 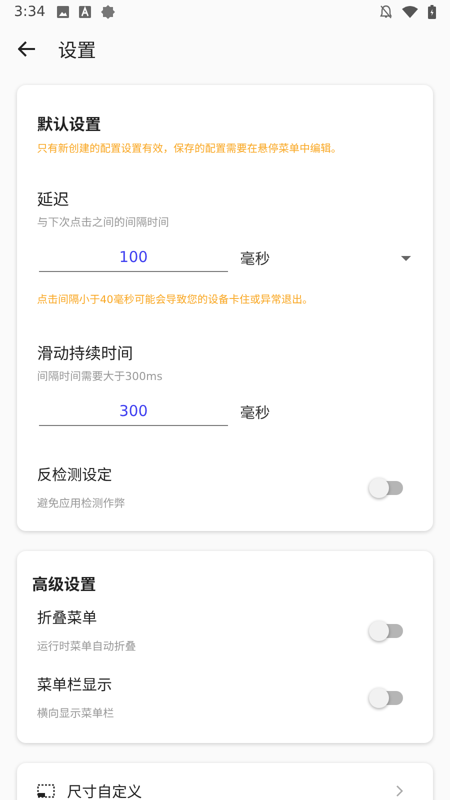 What do you see at coordinates (75, 685) in the screenshot?
I see `setting-label: 菜单栏显示` at bounding box center [75, 685].